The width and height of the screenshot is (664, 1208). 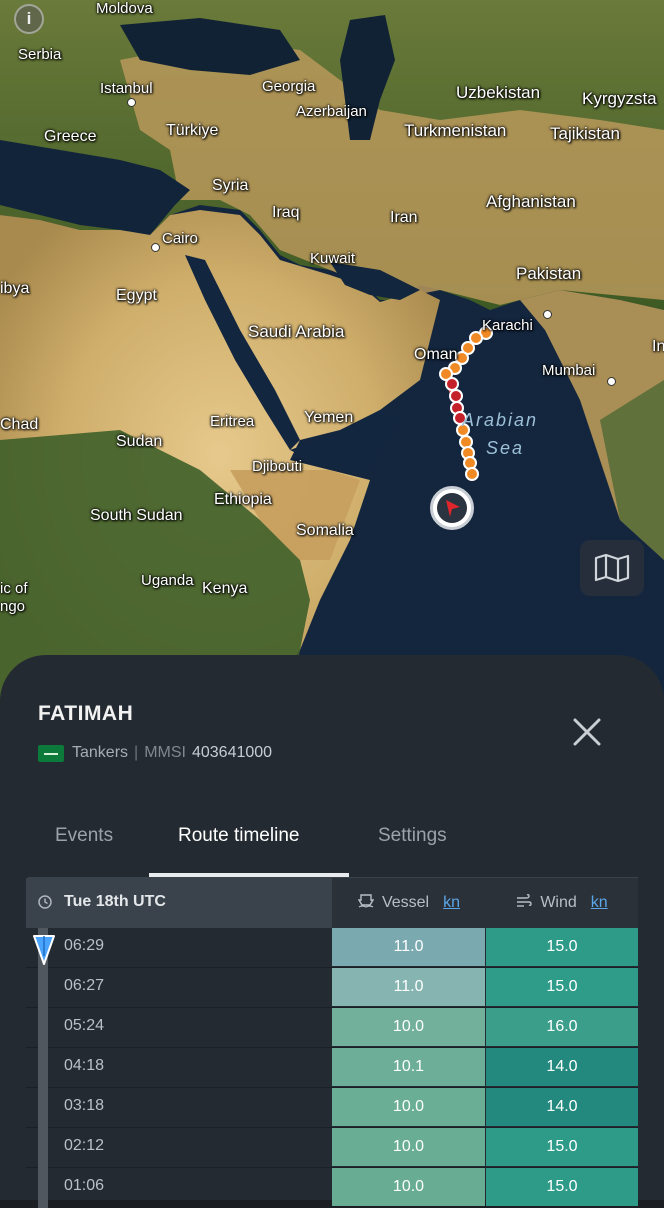 What do you see at coordinates (29, 19) in the screenshot?
I see `info-icon: i` at bounding box center [29, 19].